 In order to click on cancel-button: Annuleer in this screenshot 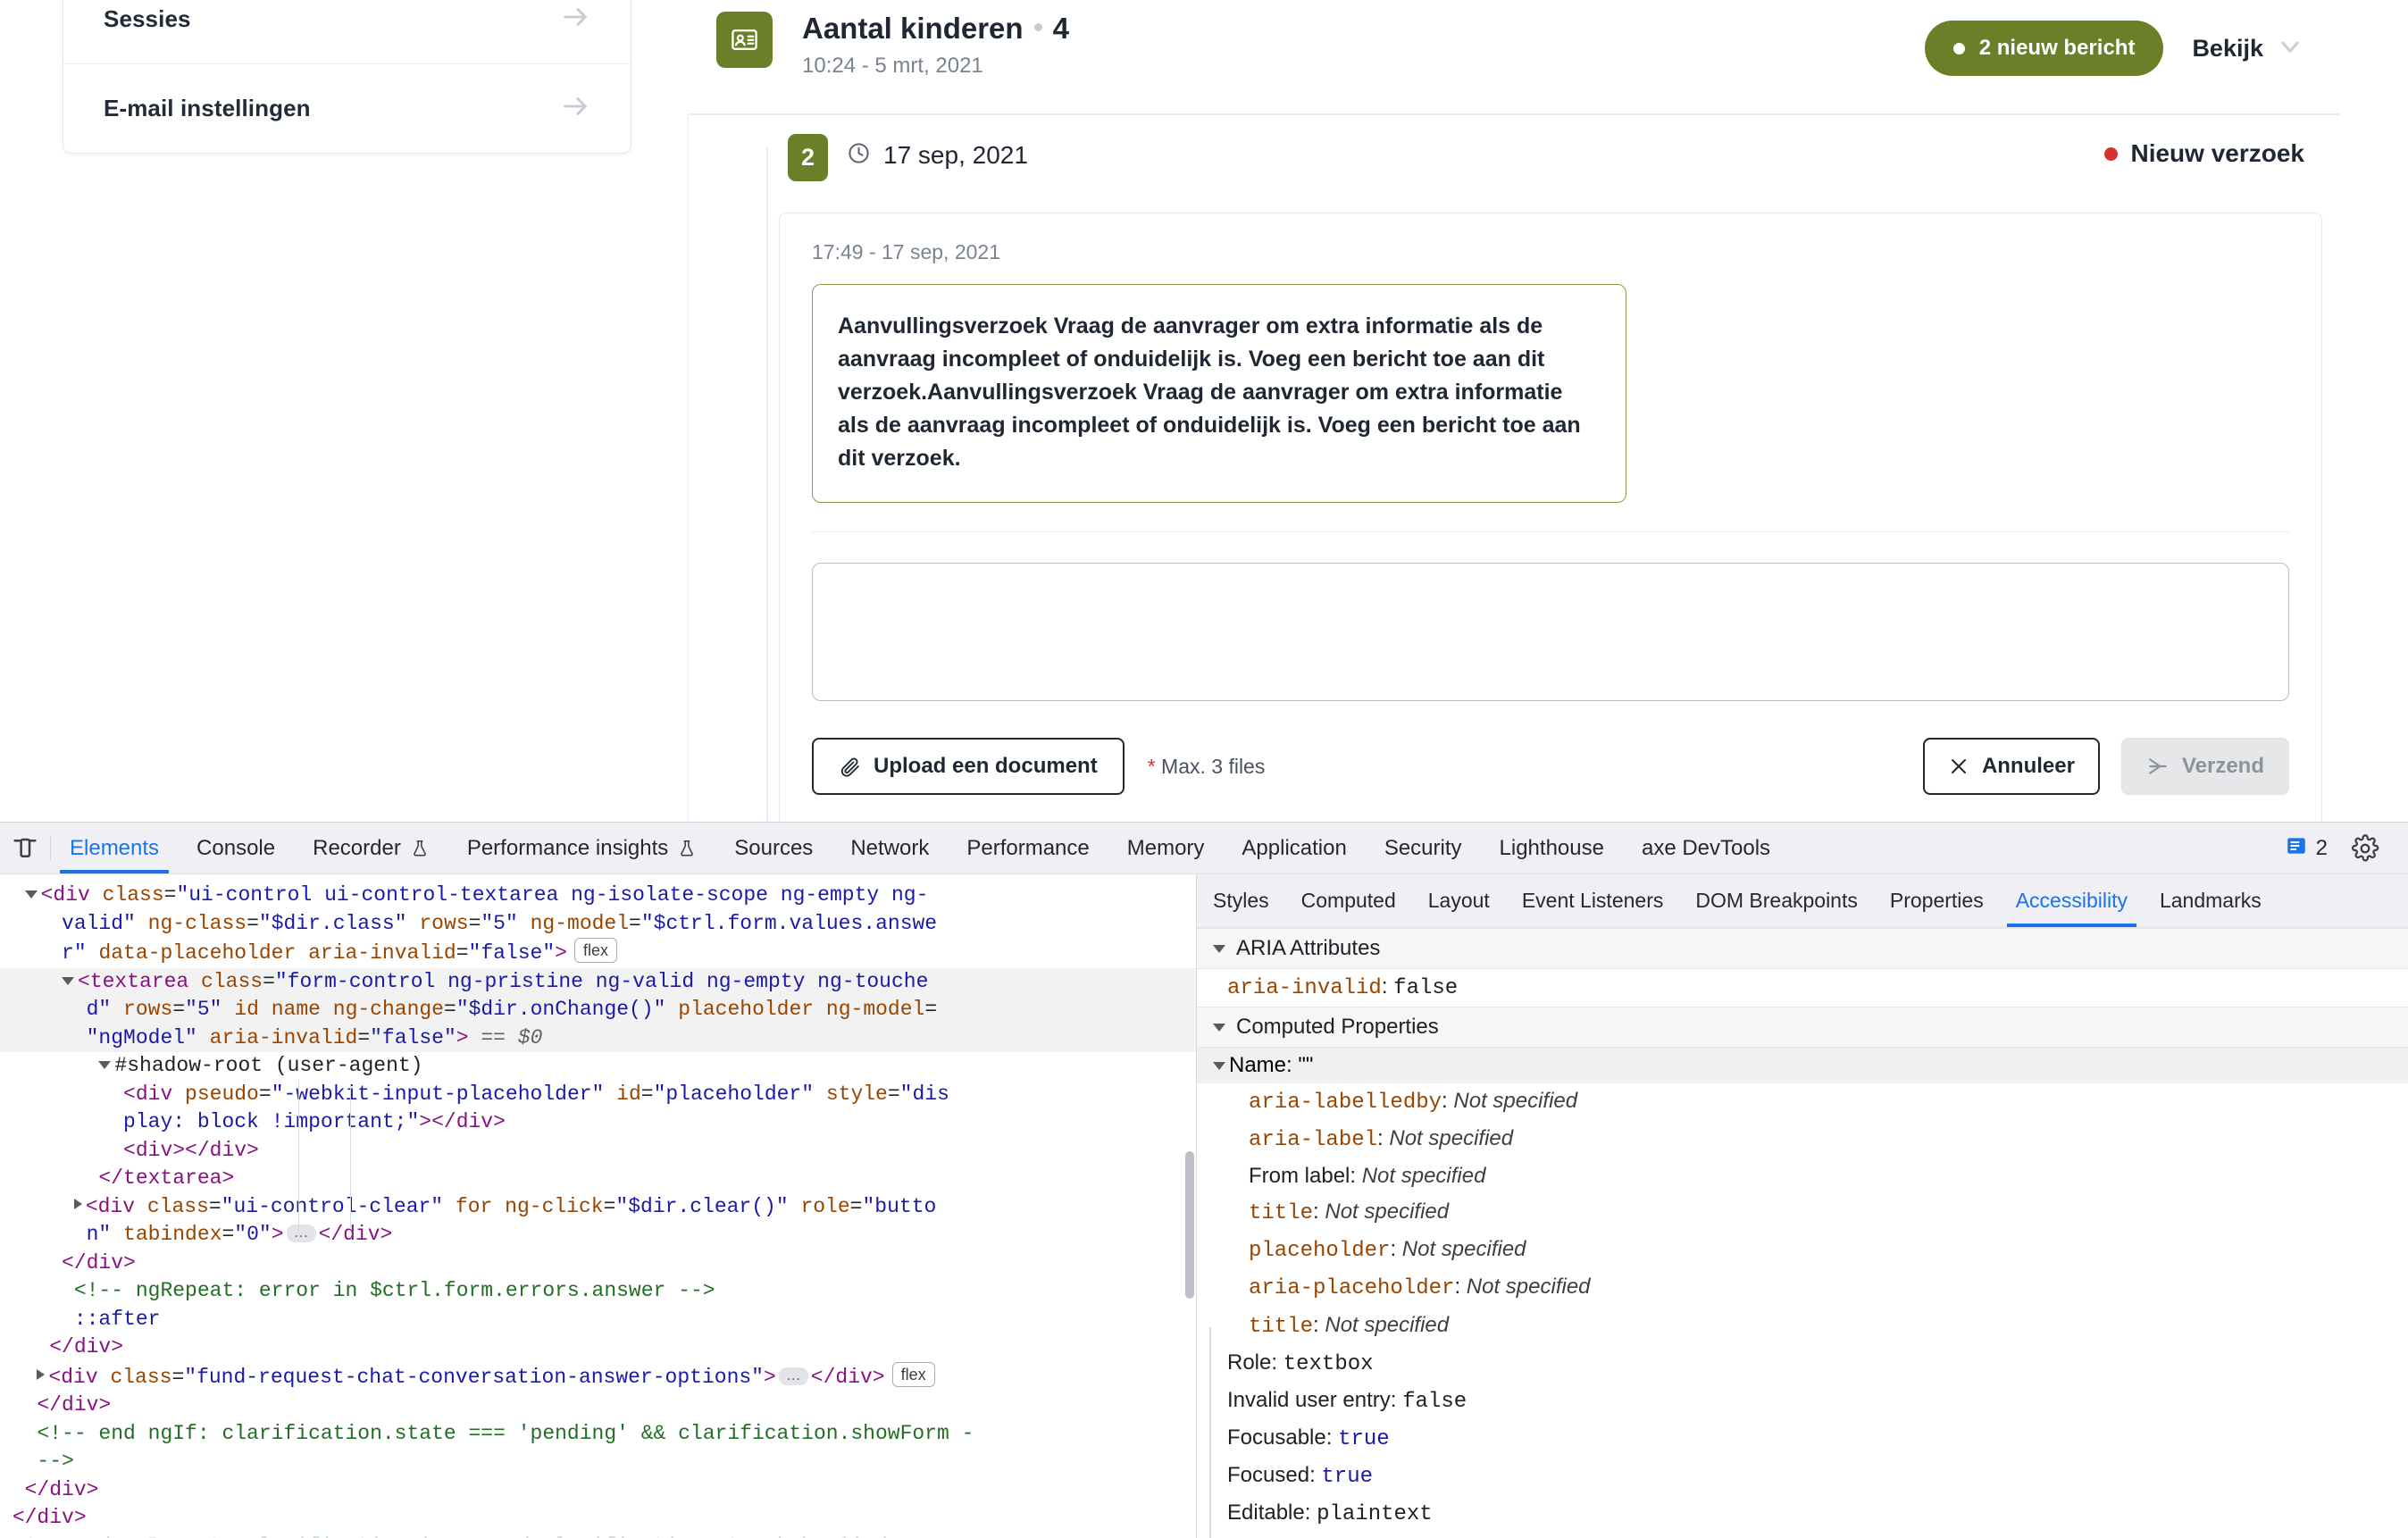, I will do `click(2011, 766)`.